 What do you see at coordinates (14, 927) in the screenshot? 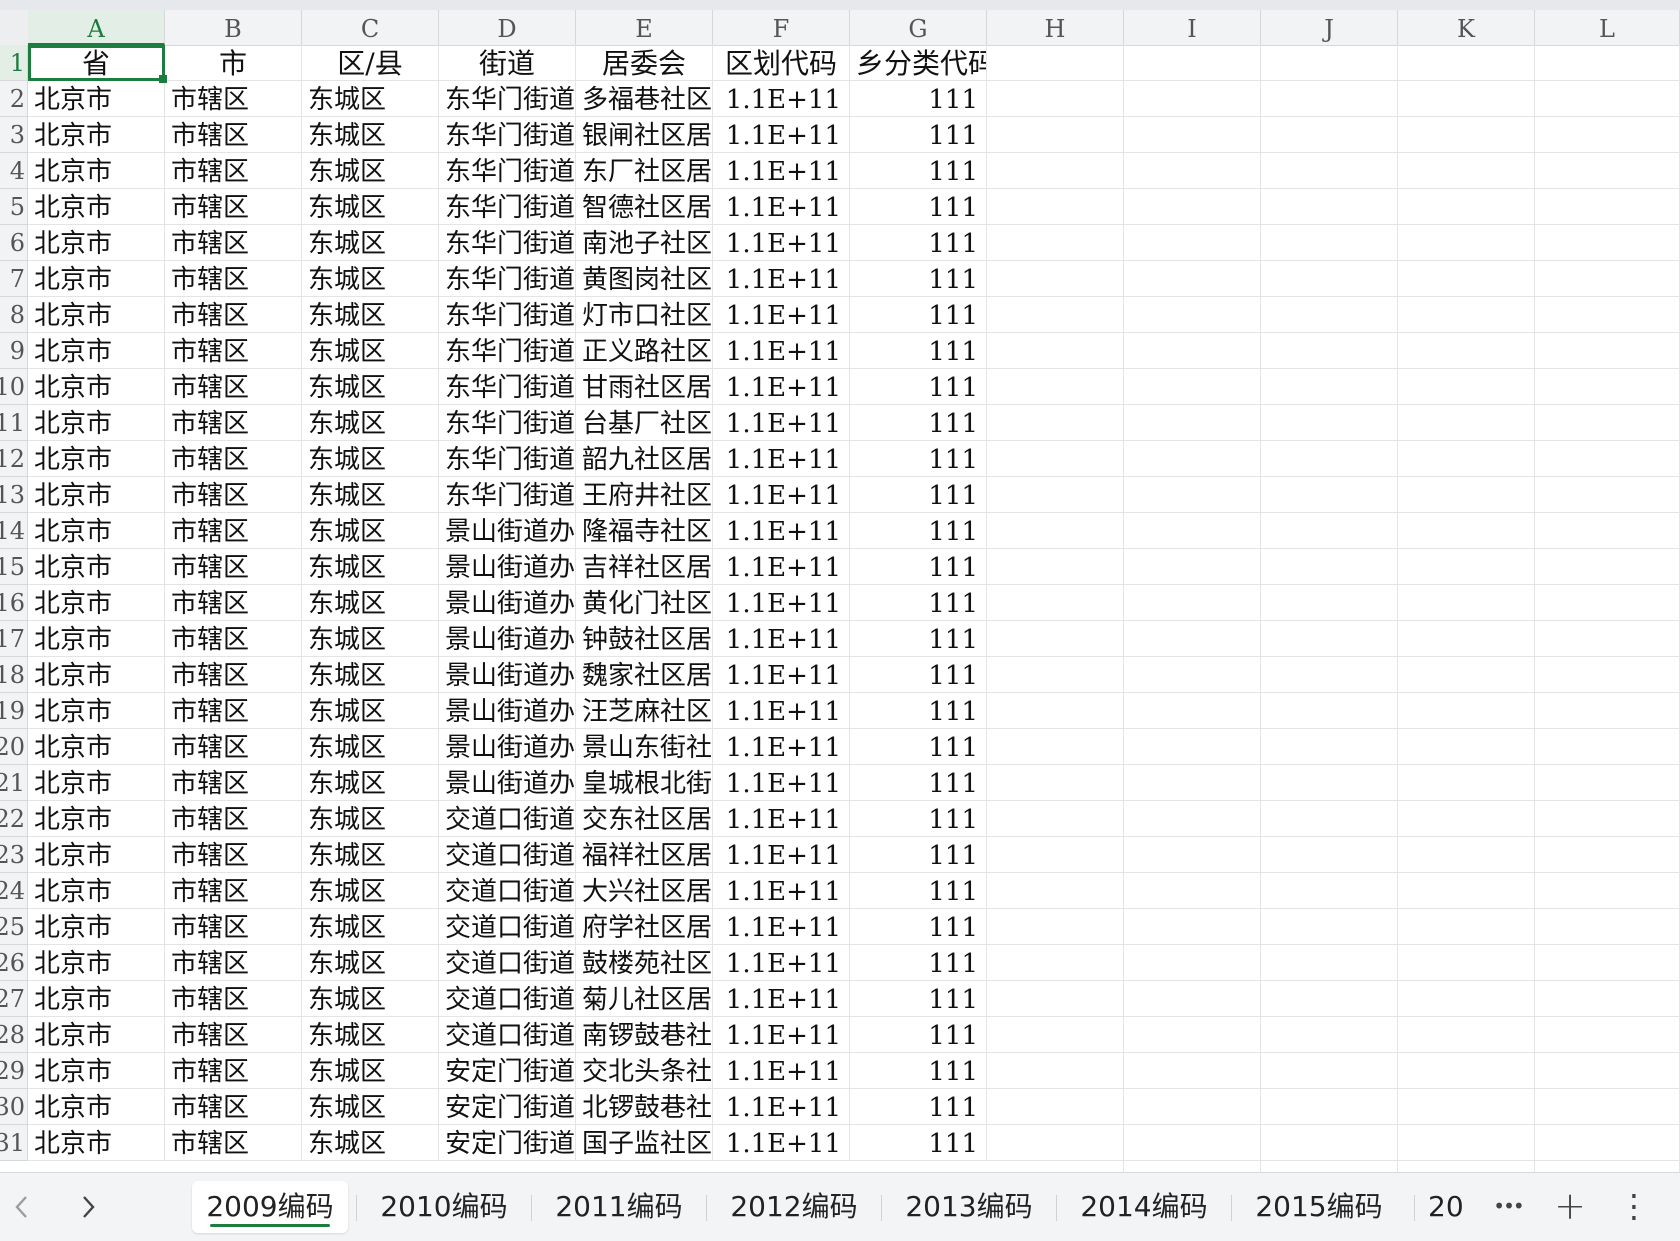
I see `row-header: 25` at bounding box center [14, 927].